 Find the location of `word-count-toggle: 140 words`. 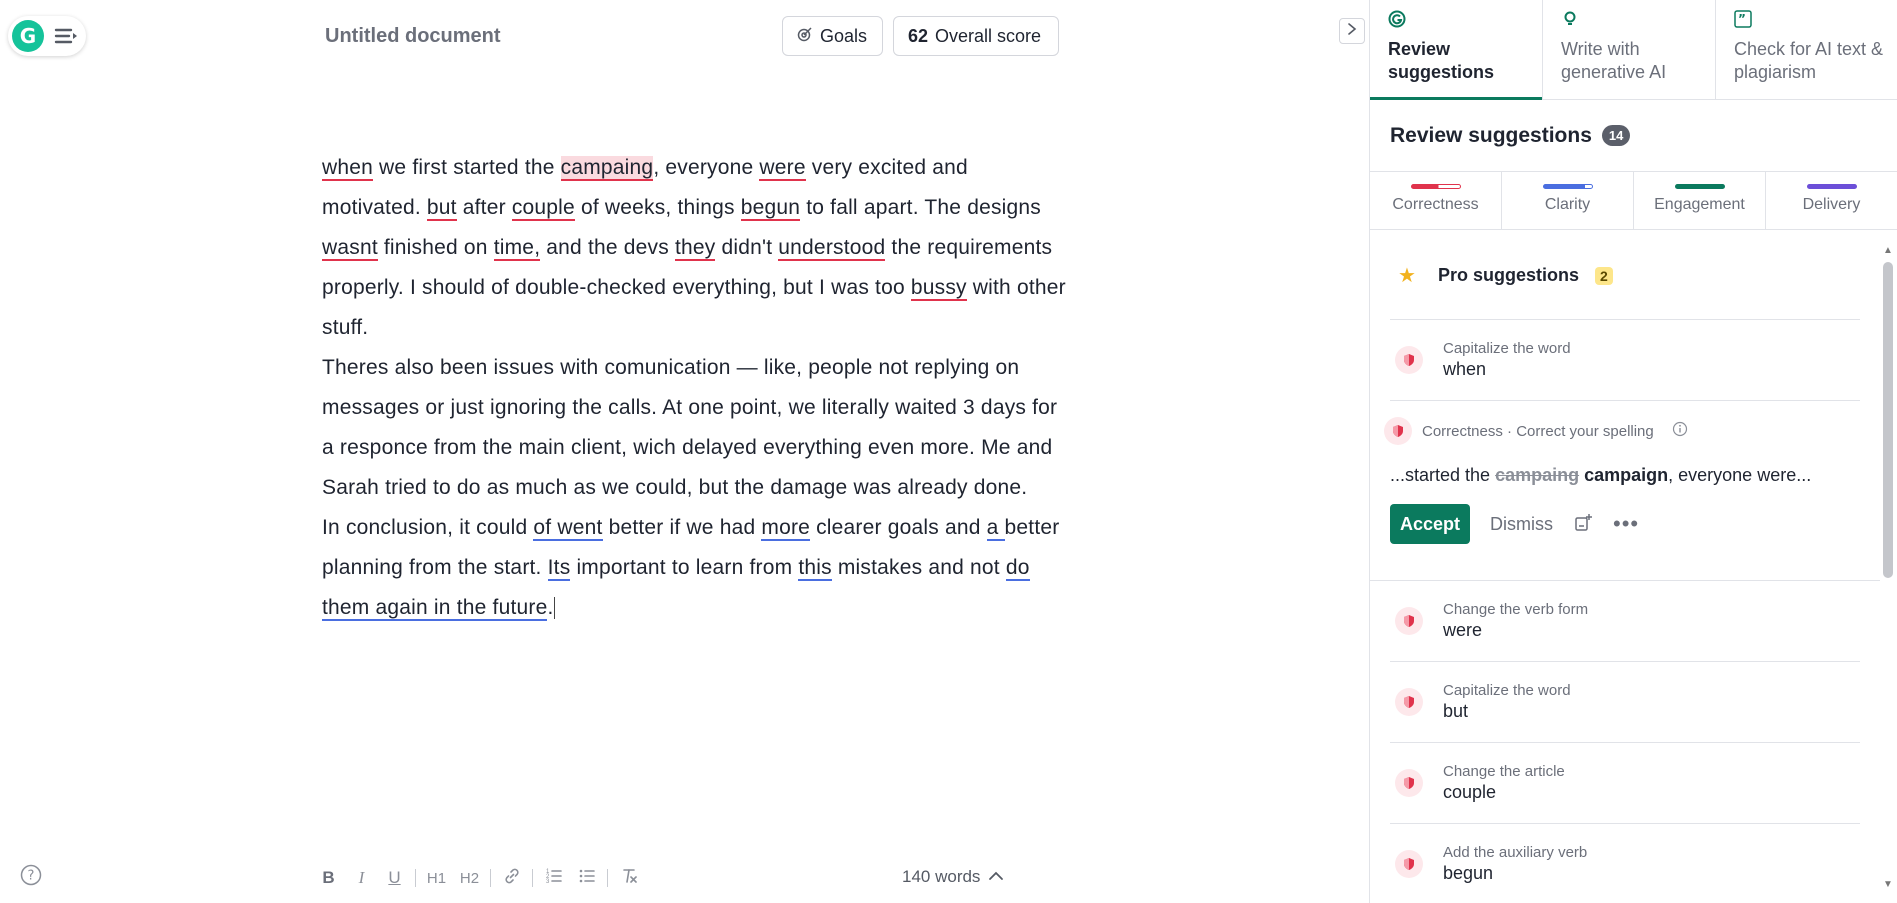

word-count-toggle: 140 words is located at coordinates (953, 877).